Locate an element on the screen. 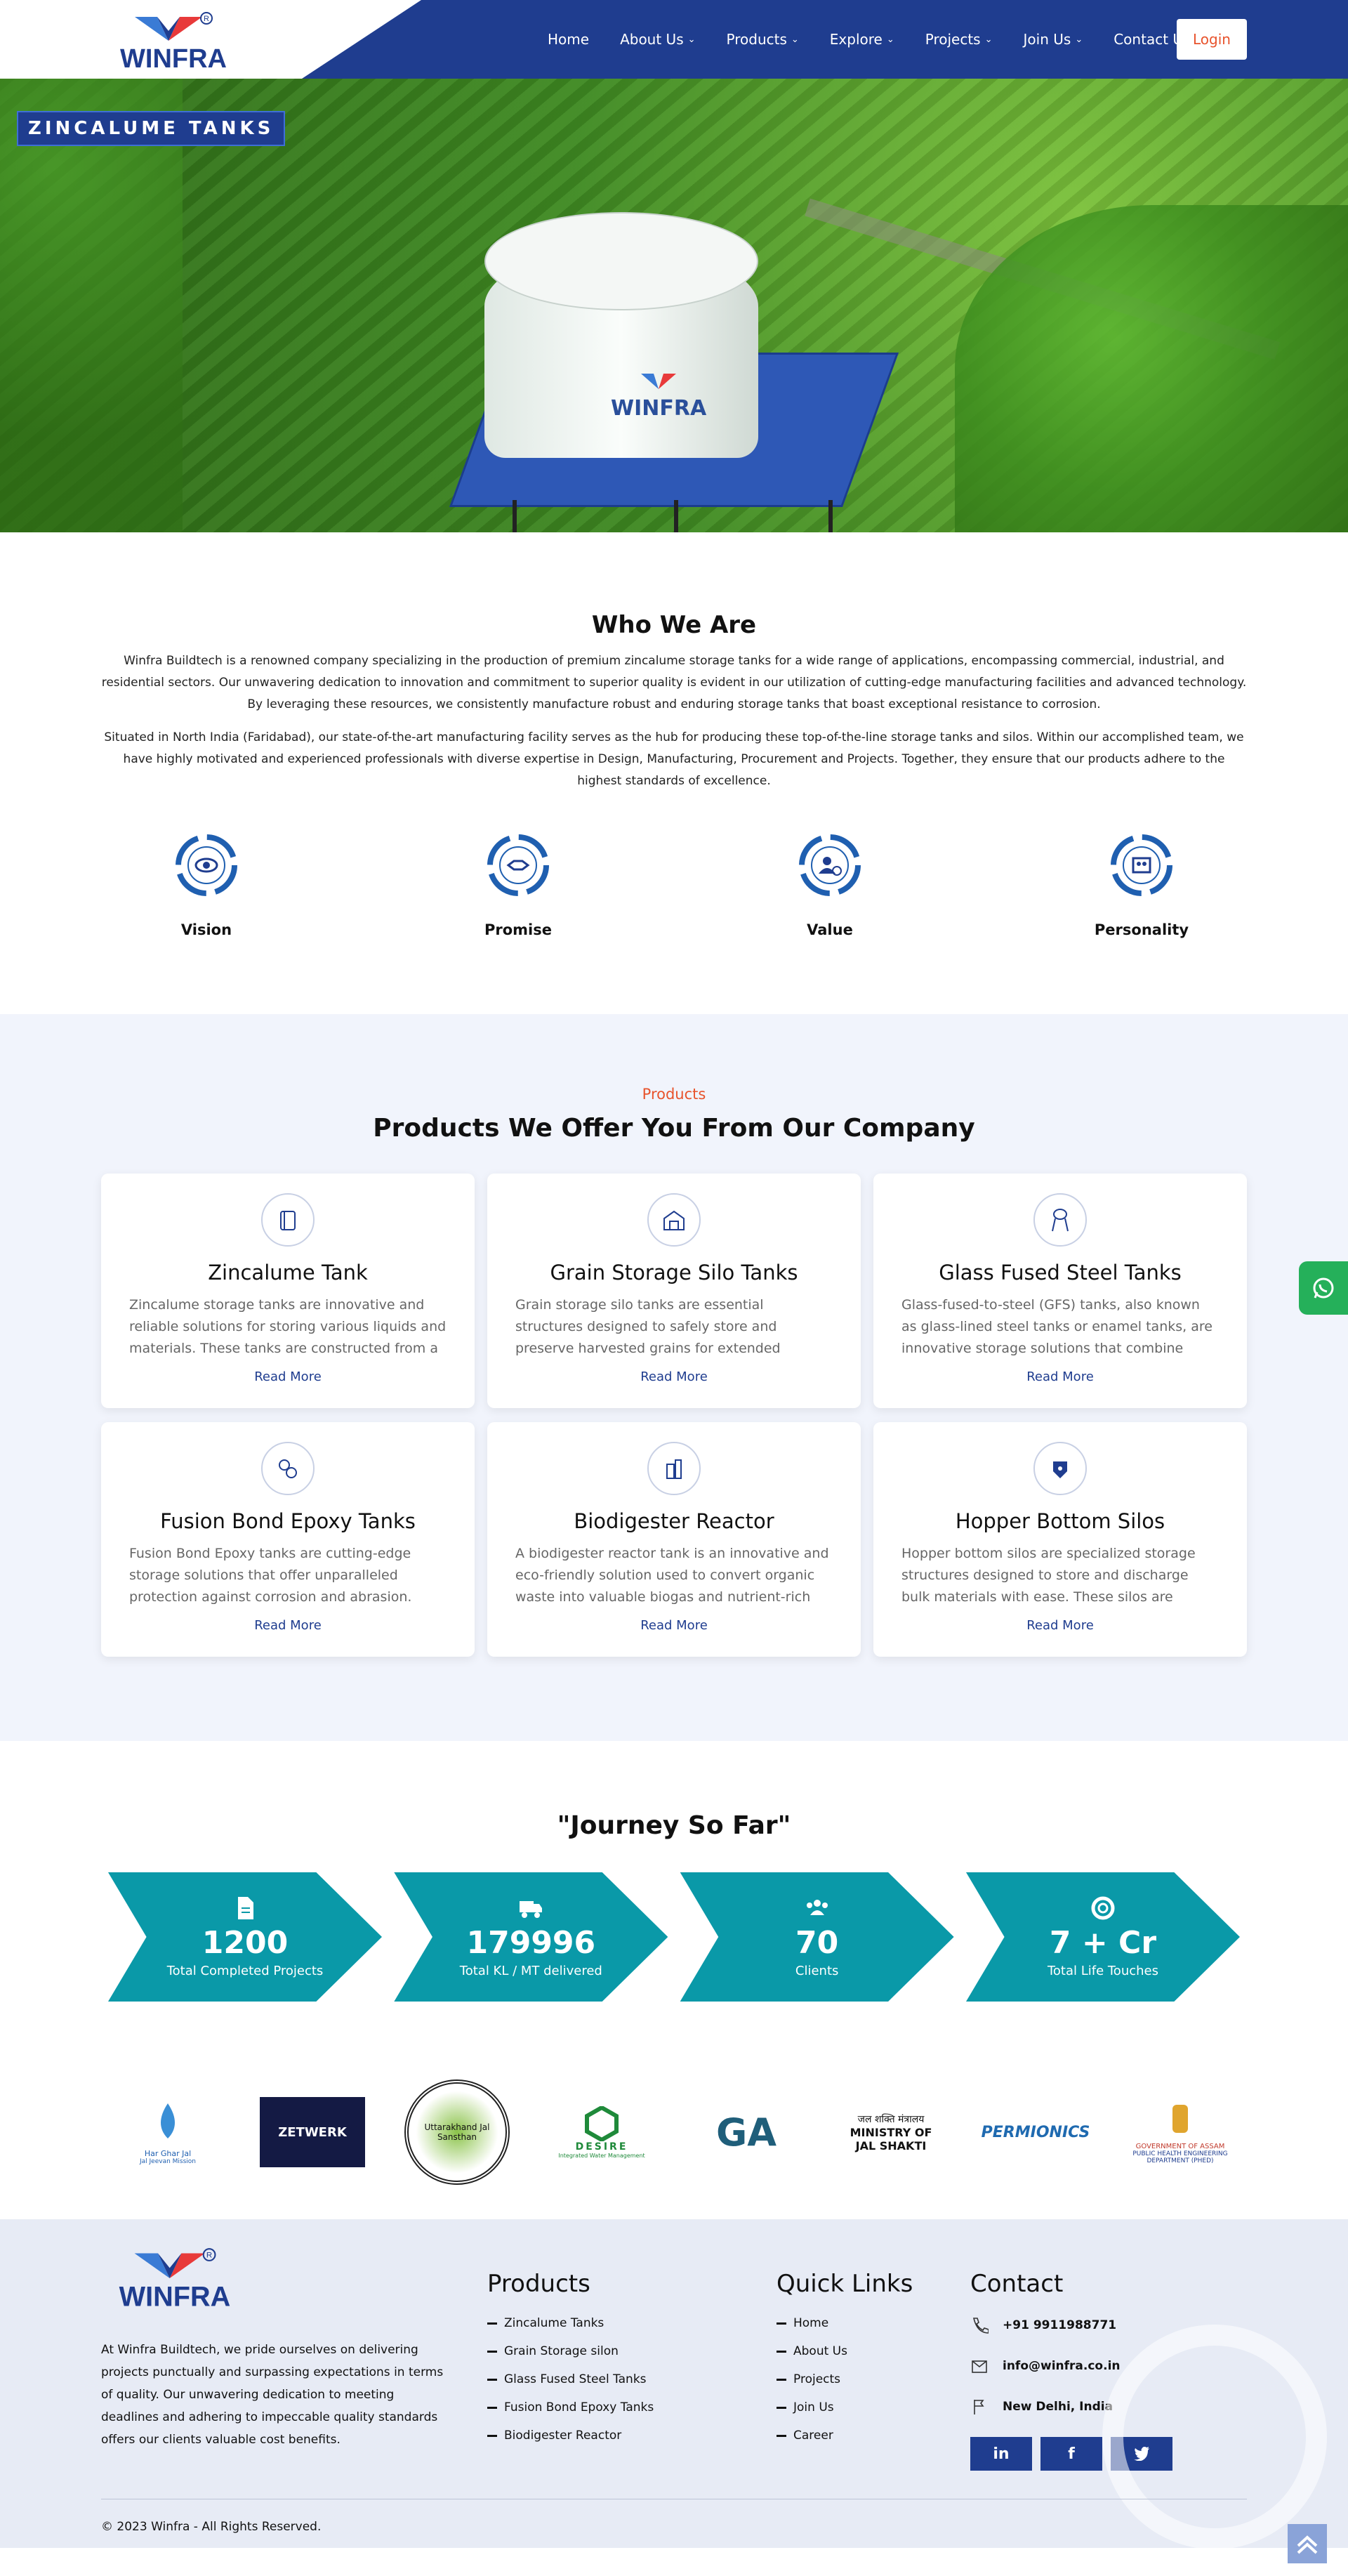 This screenshot has width=1348, height=2576. nav-home: Home is located at coordinates (568, 39).